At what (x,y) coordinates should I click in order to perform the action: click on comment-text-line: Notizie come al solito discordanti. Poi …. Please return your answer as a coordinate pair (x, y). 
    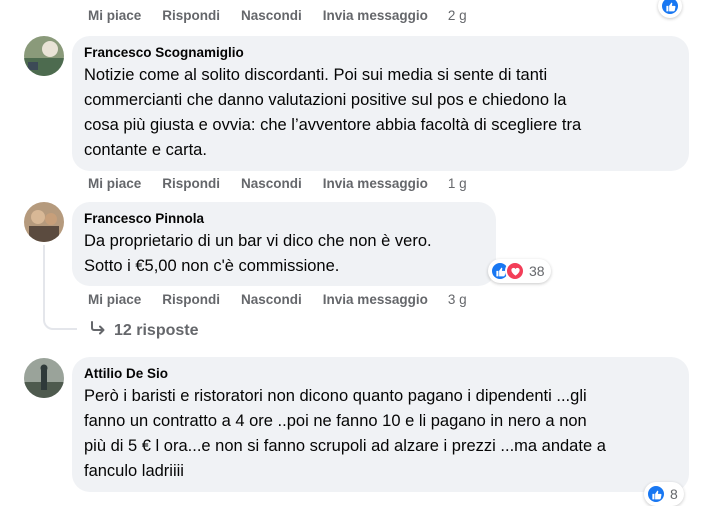
    Looking at the image, I should click on (316, 75).